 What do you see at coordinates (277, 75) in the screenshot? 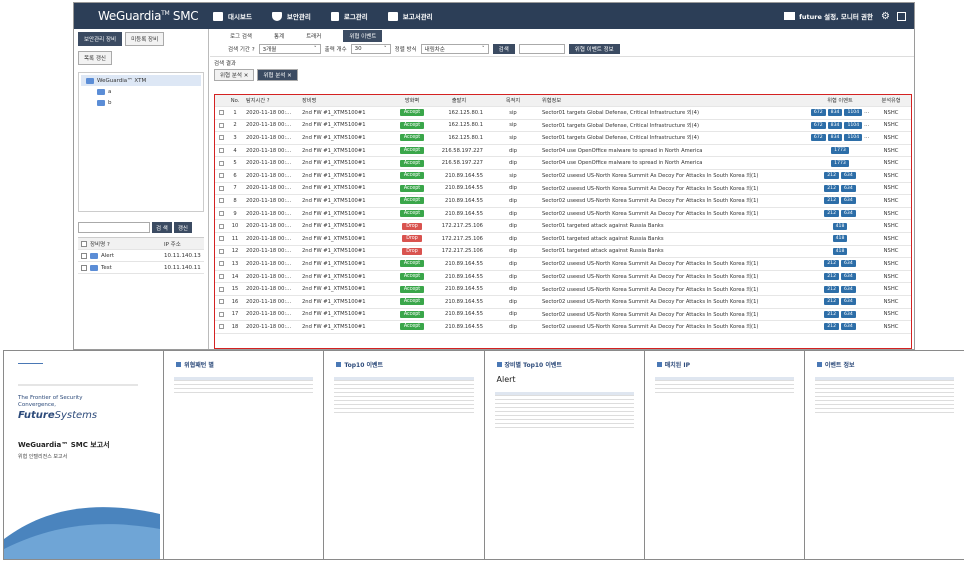
I see `subtab-threat-analysis-active: 위협 분석 ✕` at bounding box center [277, 75].